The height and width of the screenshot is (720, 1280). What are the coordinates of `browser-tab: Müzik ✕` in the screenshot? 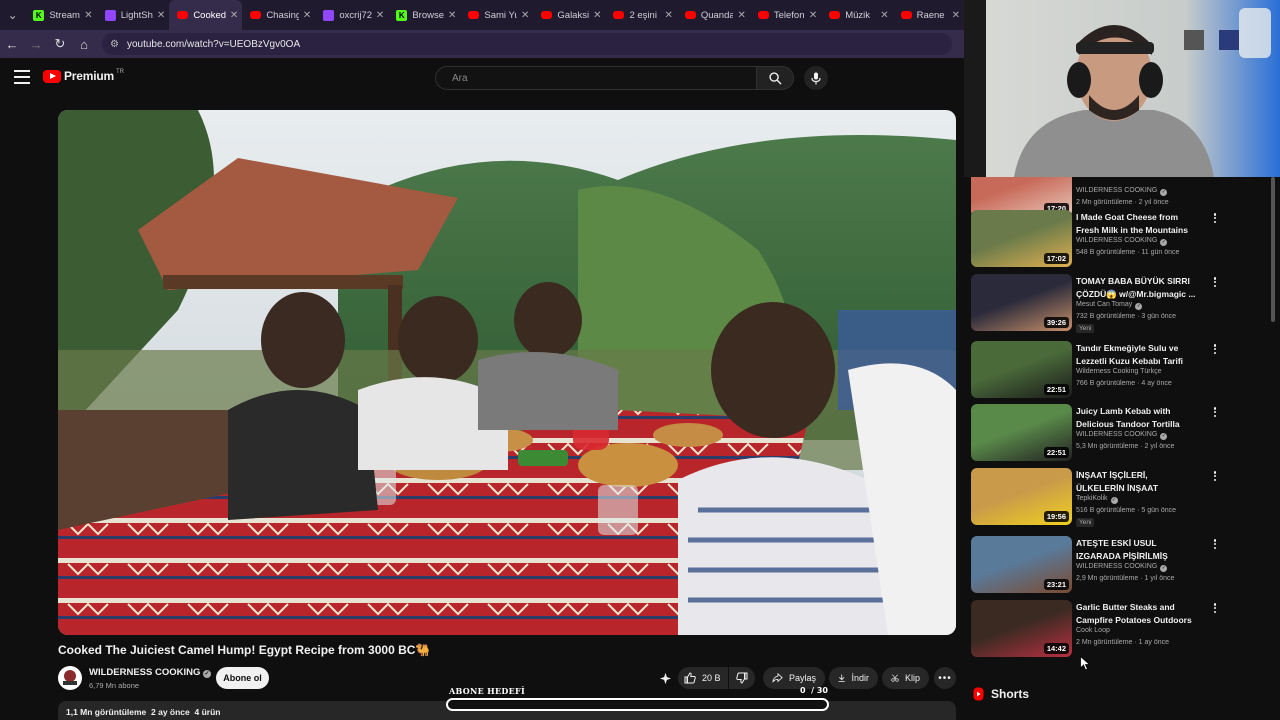 It's located at (856, 15).